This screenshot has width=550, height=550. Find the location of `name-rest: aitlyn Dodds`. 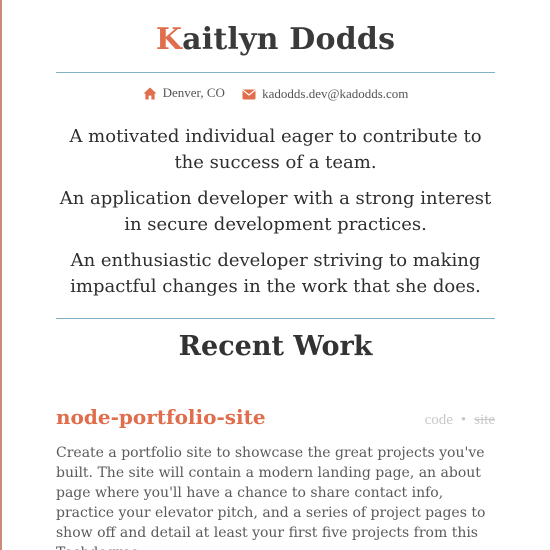

name-rest: aitlyn Dodds is located at coordinates (289, 39).